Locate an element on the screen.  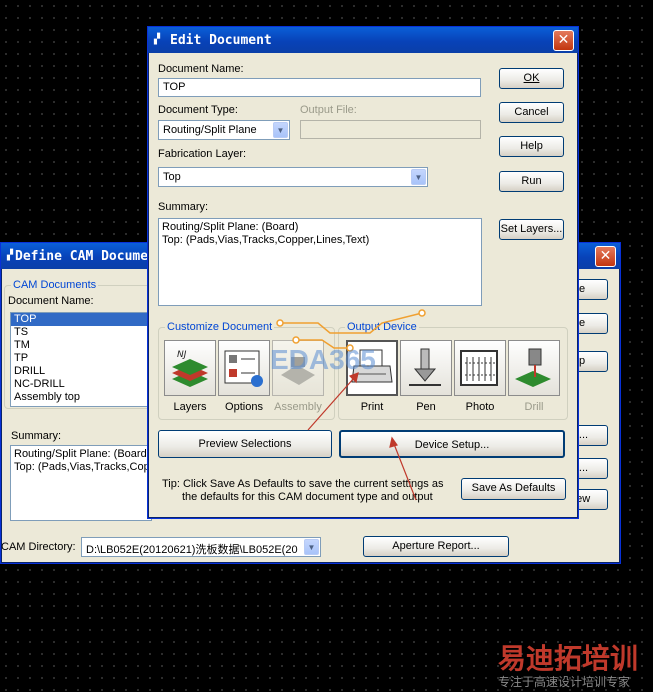
summary-line: Routing/Split Plane: (Board) is located at coordinates (230, 227).